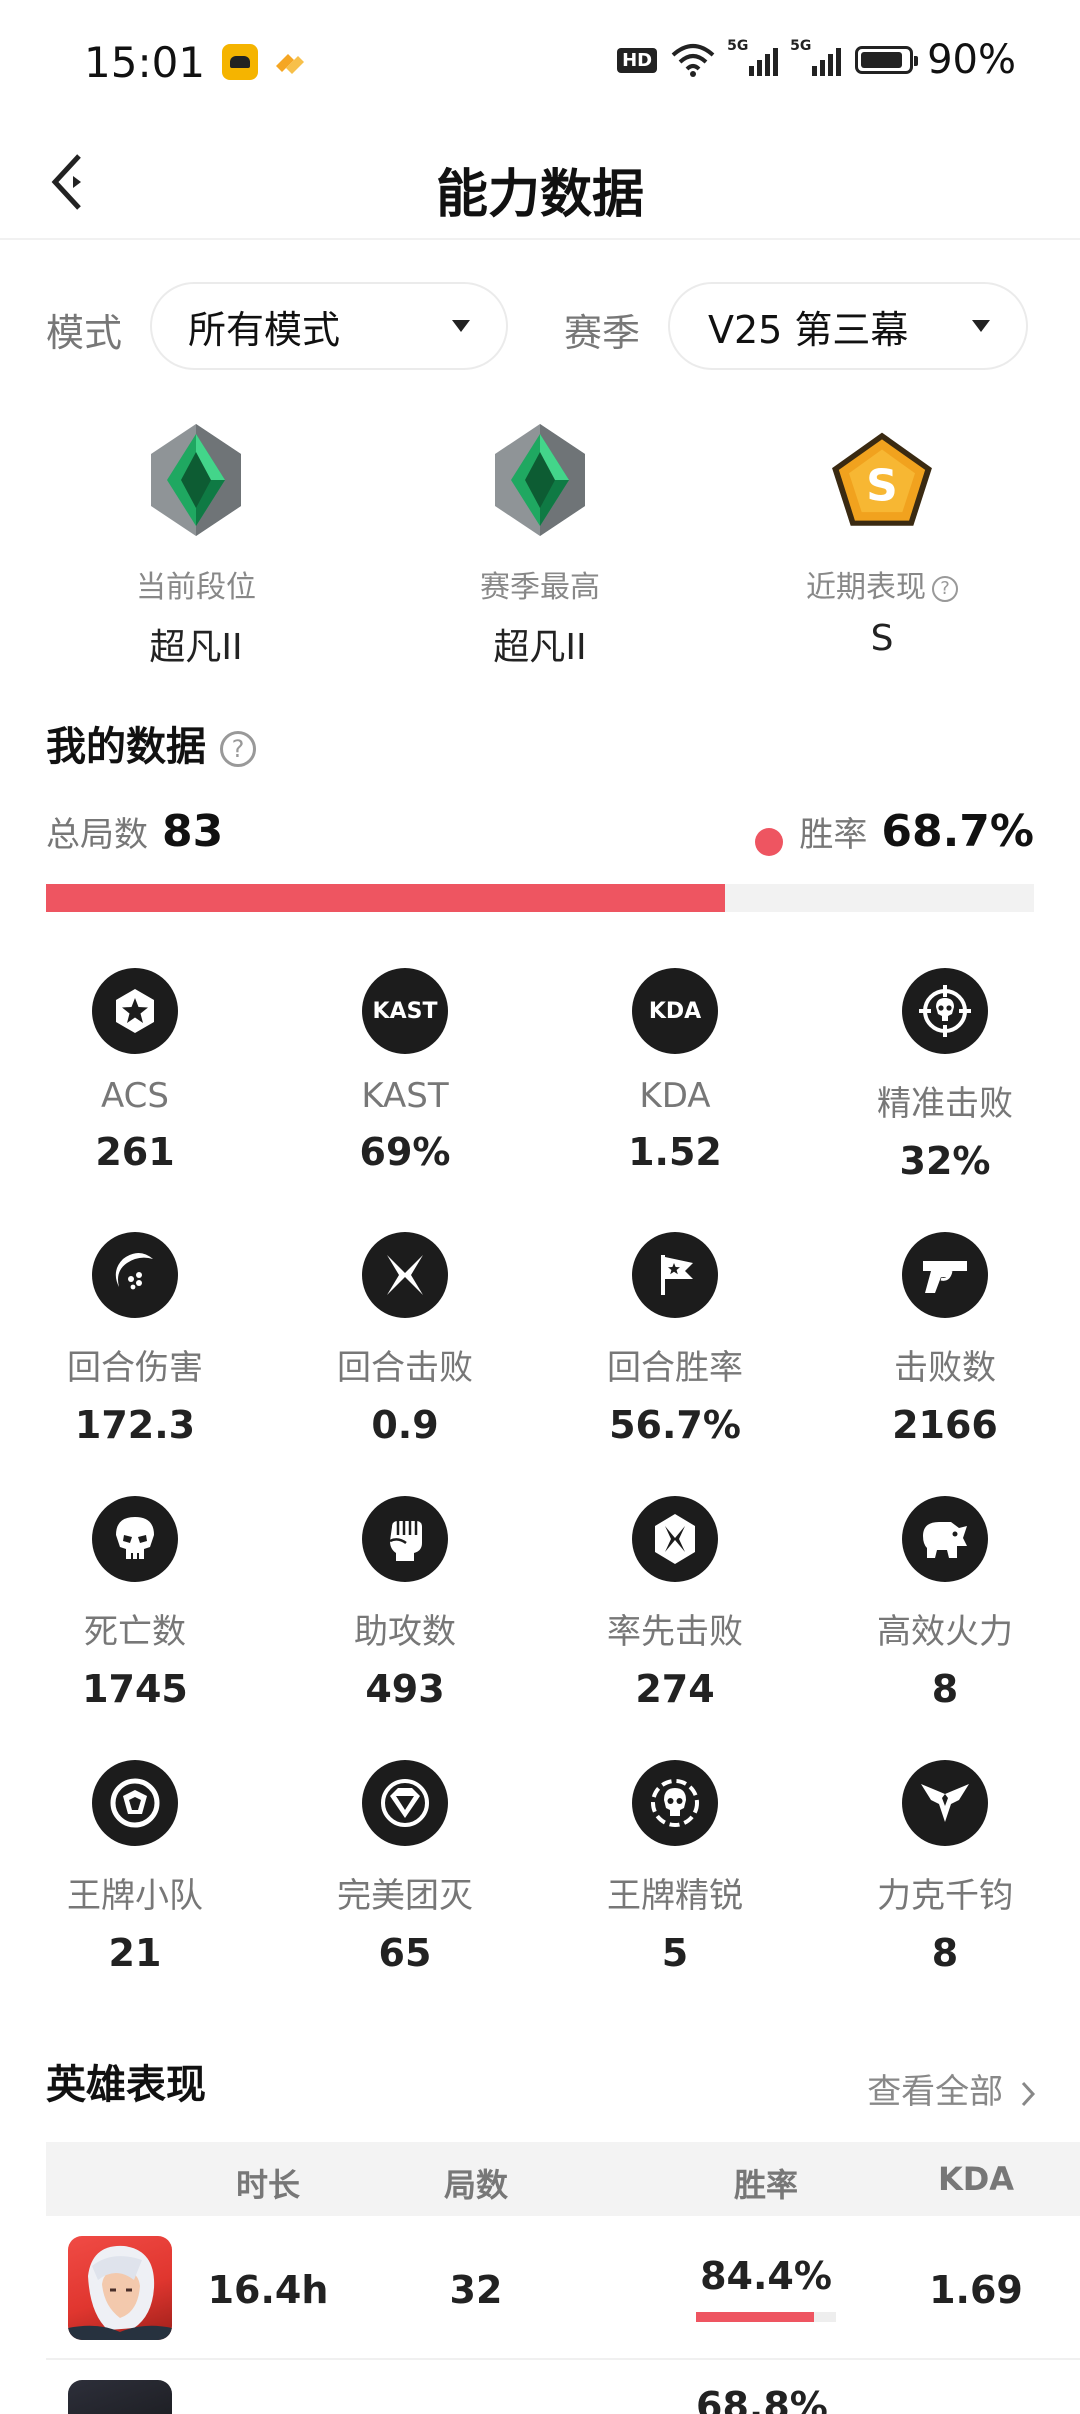 Image resolution: width=1080 pixels, height=2414 pixels. What do you see at coordinates (971, 60) in the screenshot?
I see `battery-percent: 90%` at bounding box center [971, 60].